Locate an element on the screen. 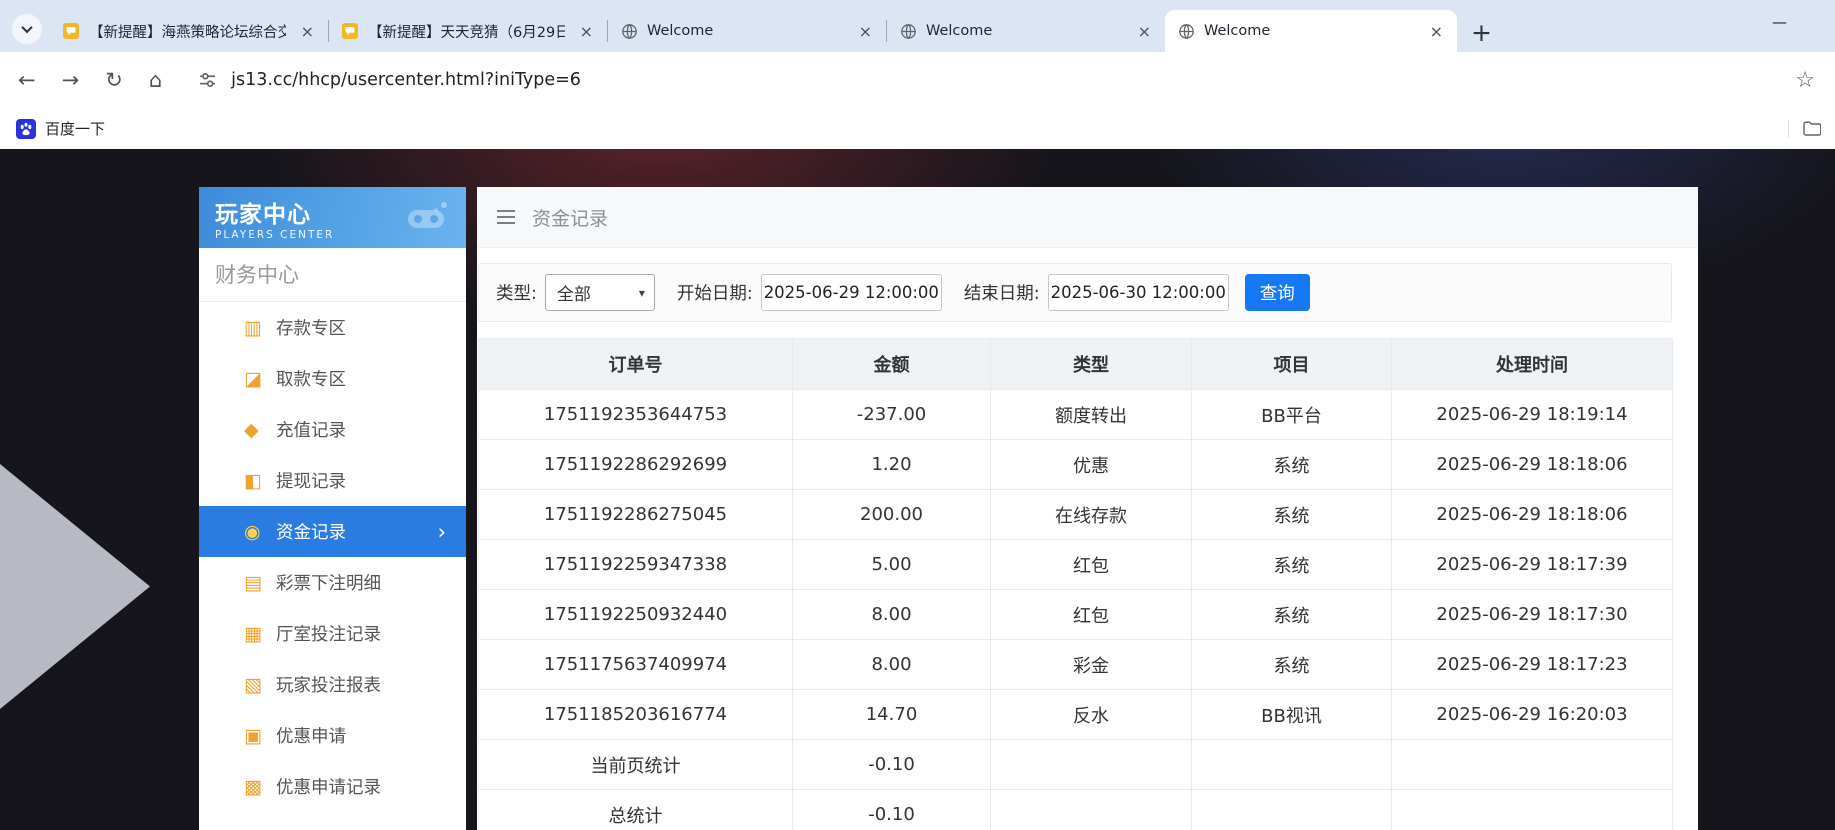 This screenshot has width=1835, height=830. table-cell: -237.00 is located at coordinates (891, 414).